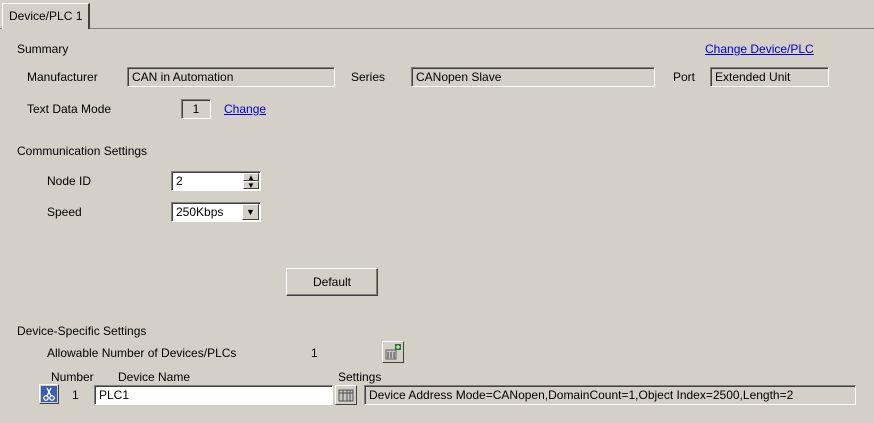 The image size is (874, 423). I want to click on settings-table-icon, so click(346, 395).